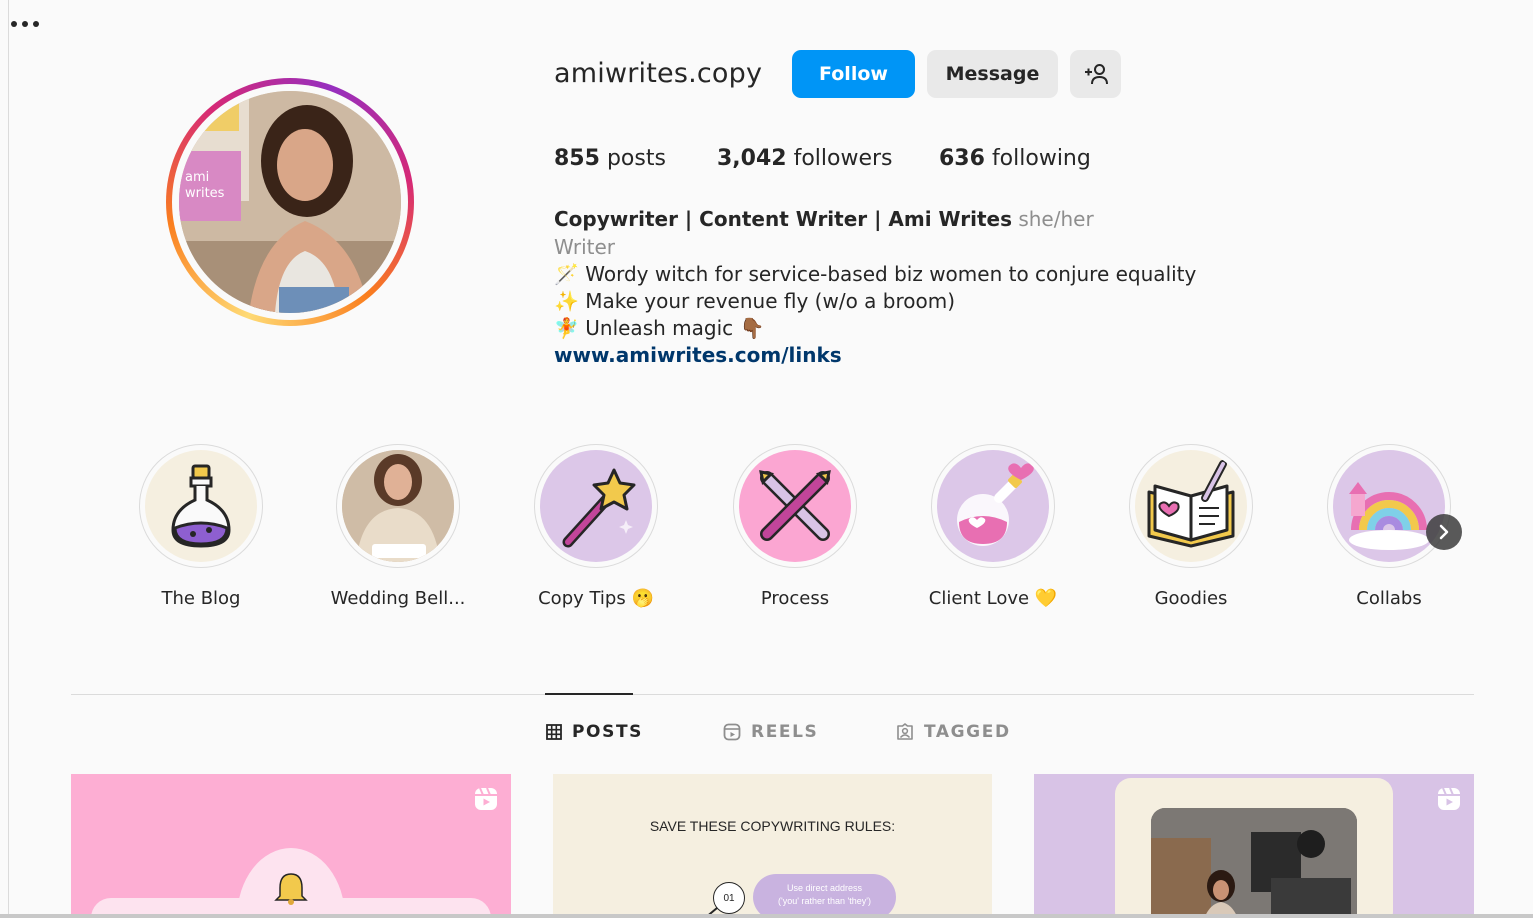 The image size is (1533, 918). Describe the element at coordinates (992, 74) in the screenshot. I see `message-button: Message` at that location.